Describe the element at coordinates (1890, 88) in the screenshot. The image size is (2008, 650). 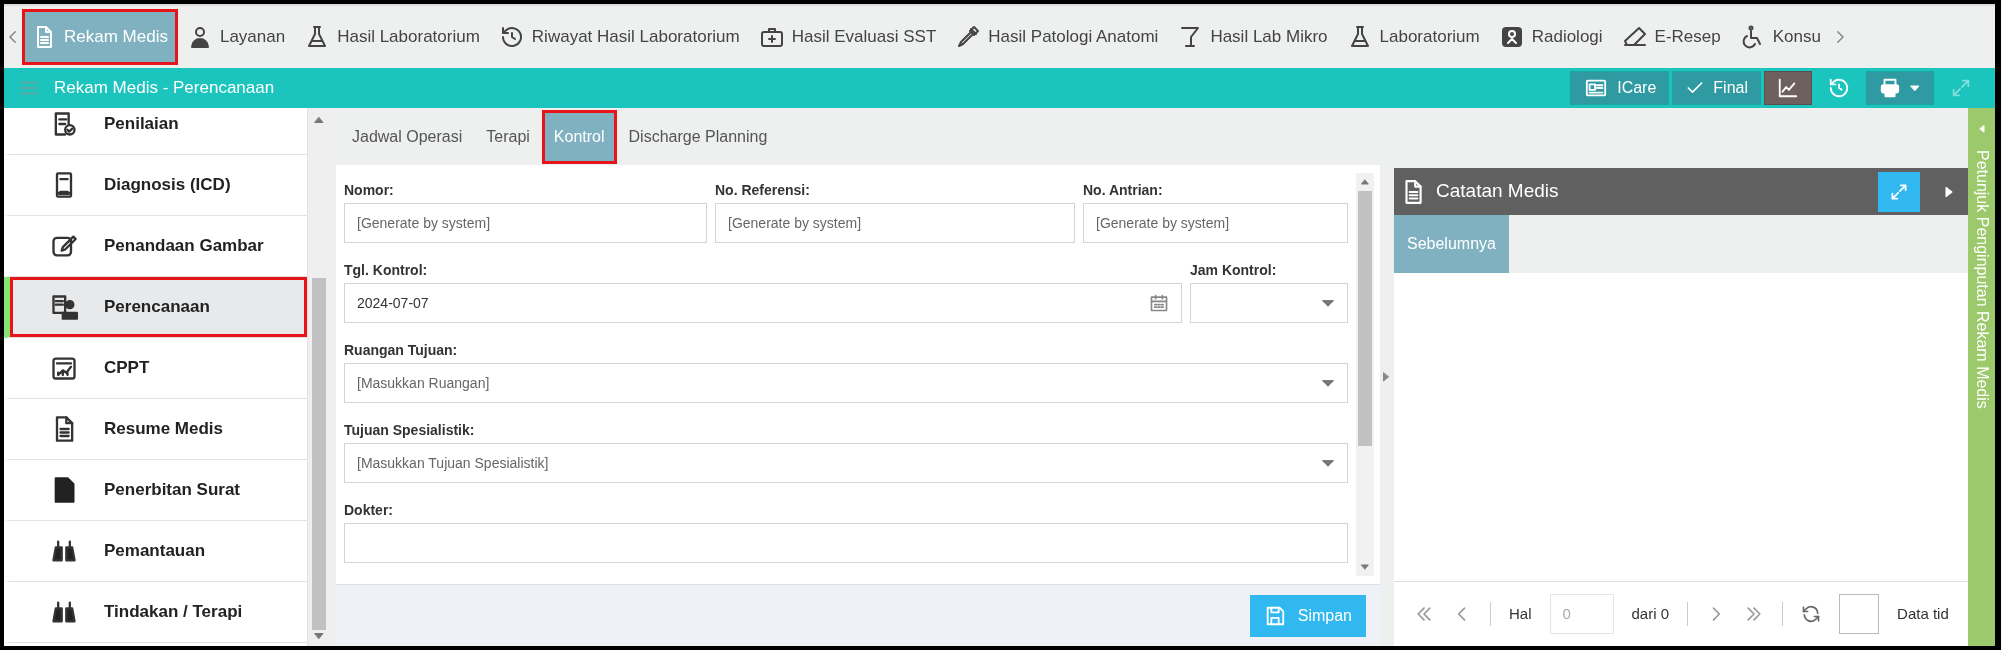
I see `printer-icon` at that location.